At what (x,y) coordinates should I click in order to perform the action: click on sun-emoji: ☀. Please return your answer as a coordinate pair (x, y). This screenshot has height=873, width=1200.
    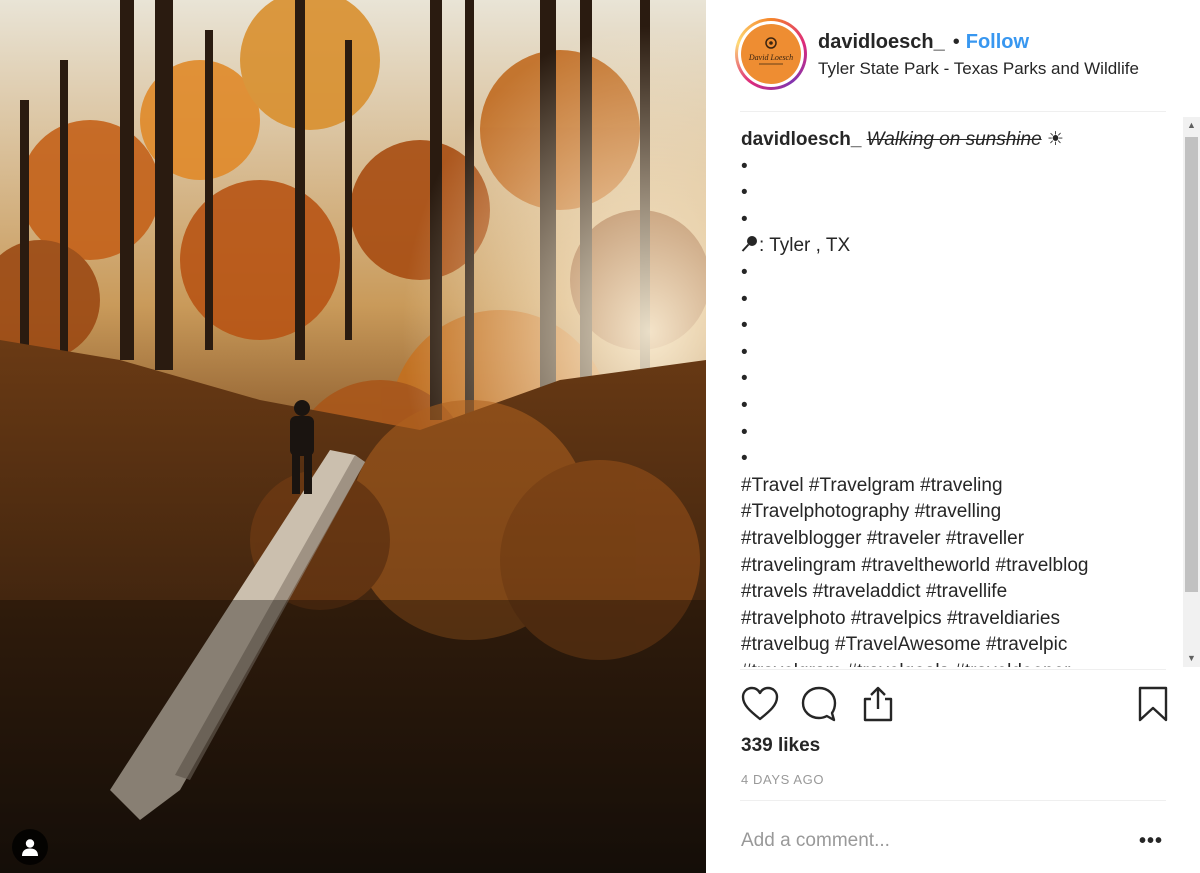
    Looking at the image, I should click on (1055, 139).